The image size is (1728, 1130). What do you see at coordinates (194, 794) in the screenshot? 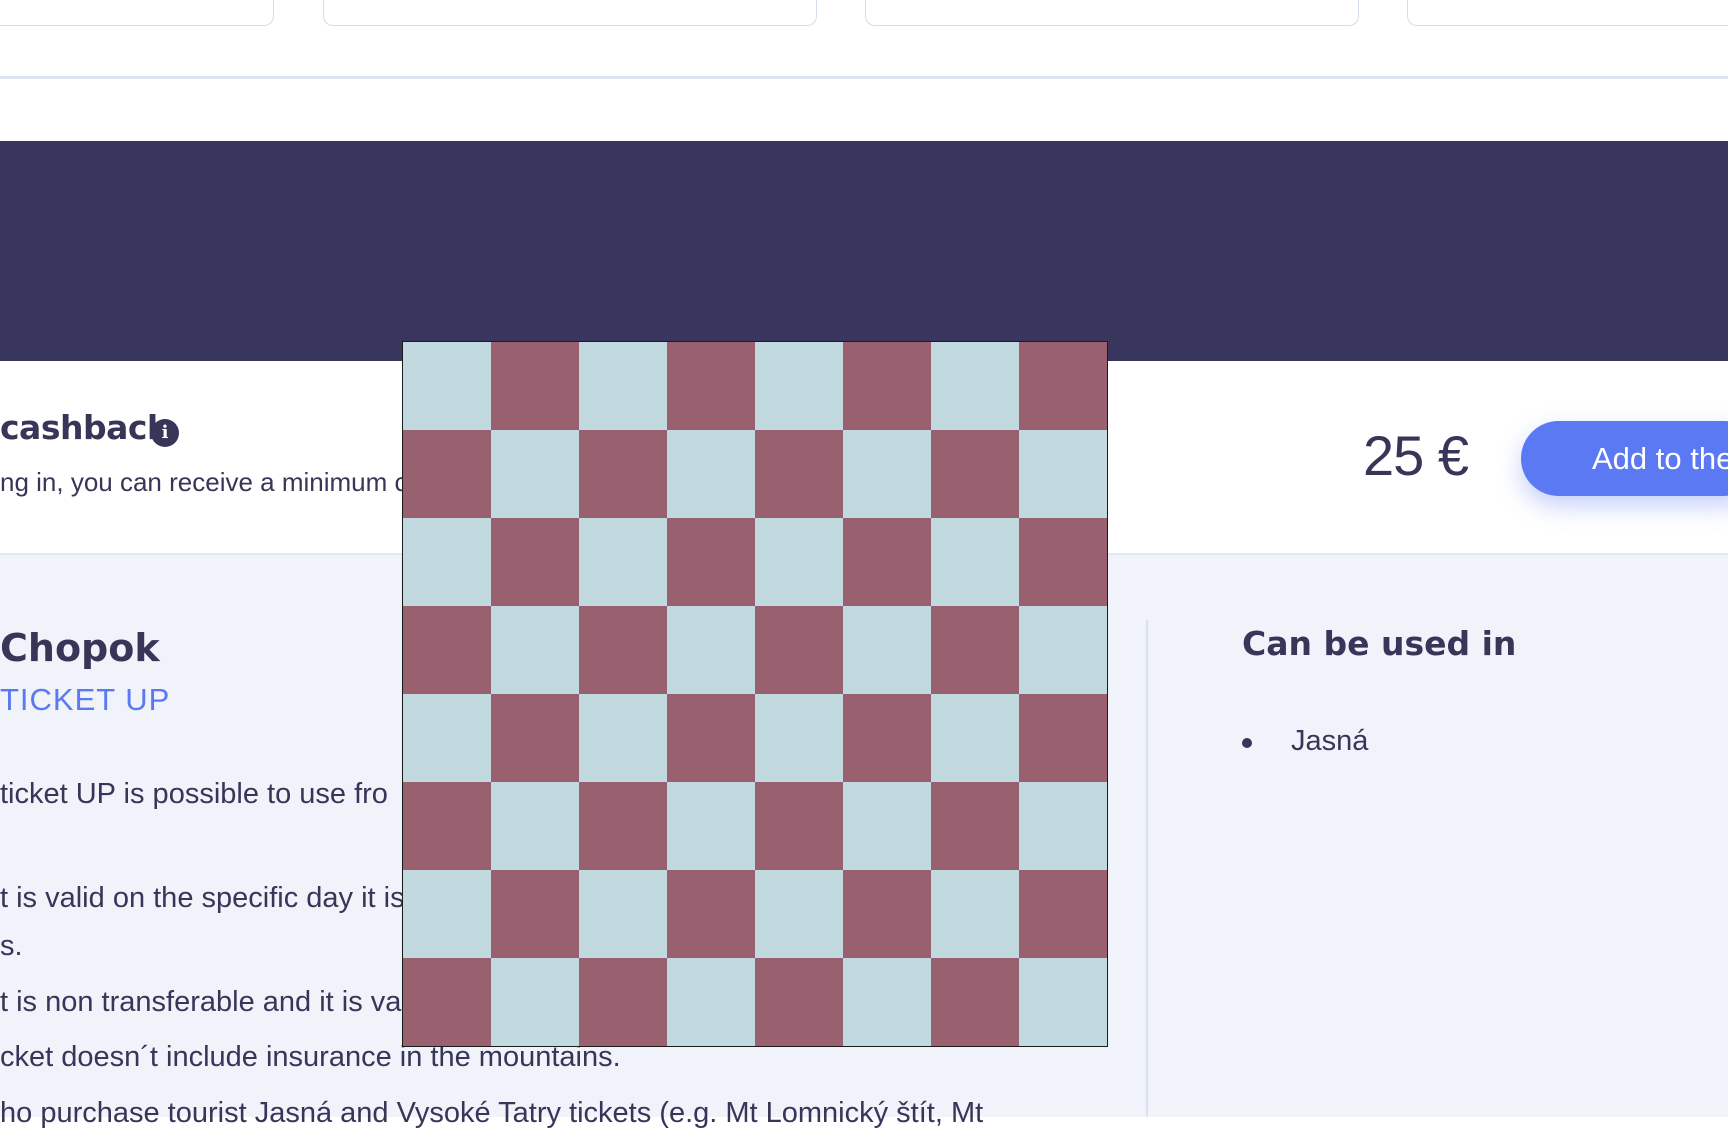
I see `ticket-description-line: ticket UP is possible to use fro` at bounding box center [194, 794].